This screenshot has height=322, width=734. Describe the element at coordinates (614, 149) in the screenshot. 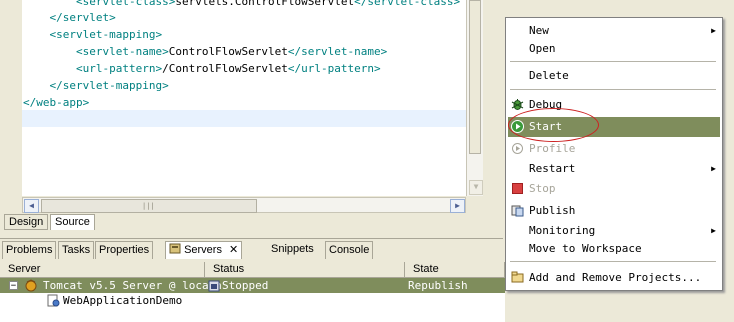

I see `menu-item-profile: Profile` at that location.